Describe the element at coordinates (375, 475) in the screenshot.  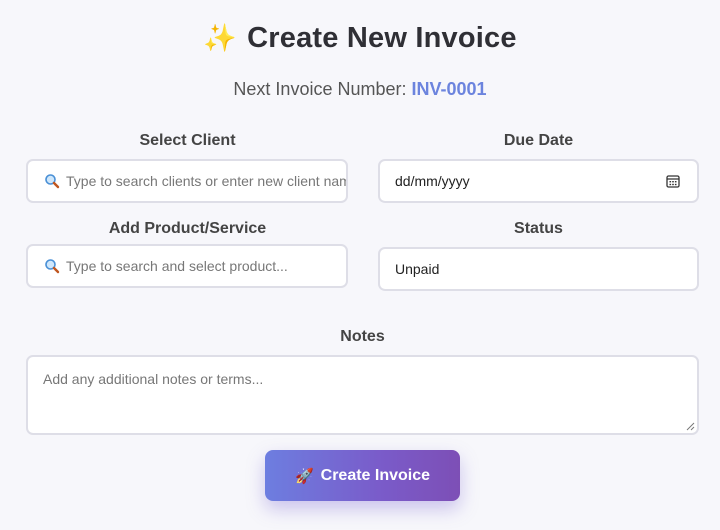
I see `create-invoice-label: Create Invoice` at that location.